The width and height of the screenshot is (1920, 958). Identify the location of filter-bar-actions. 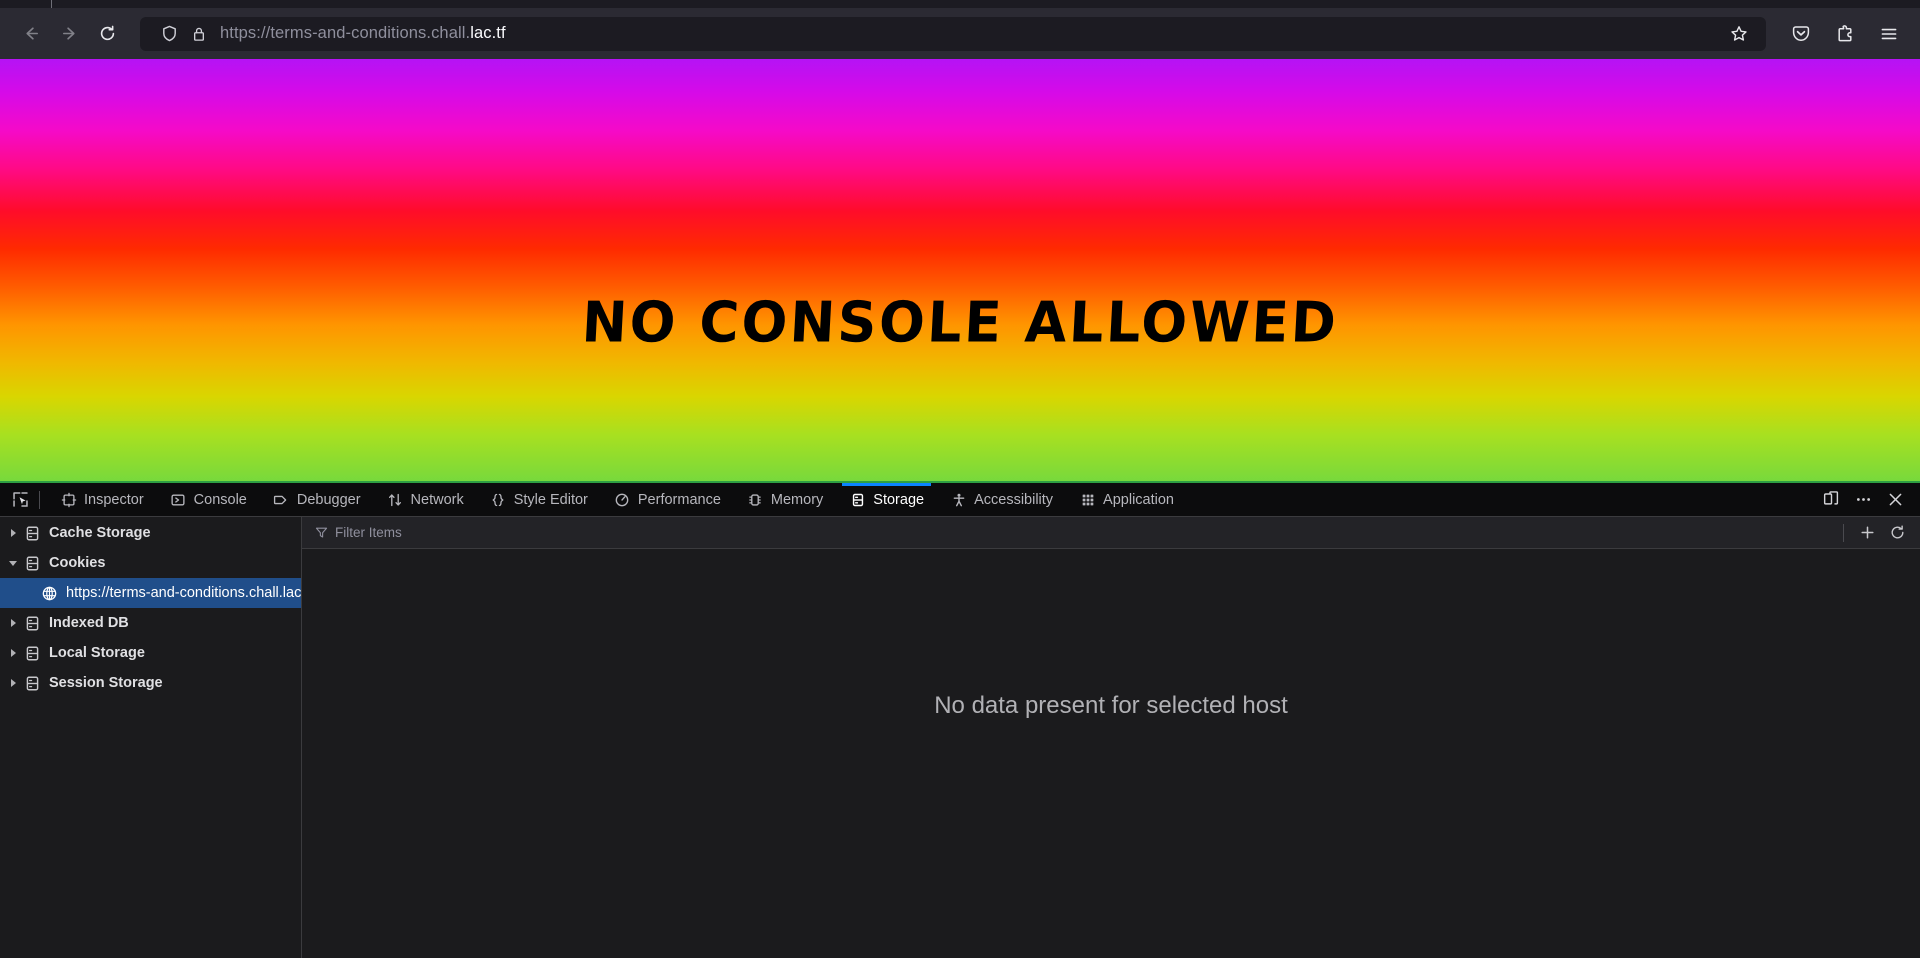
(1881, 533).